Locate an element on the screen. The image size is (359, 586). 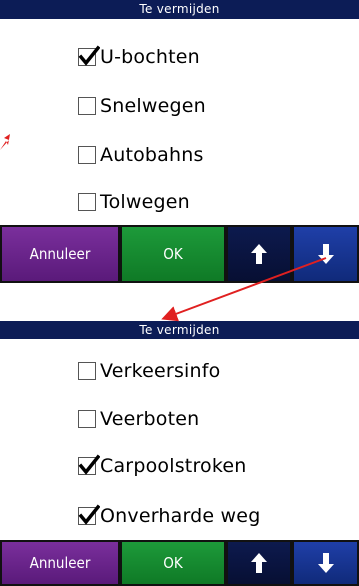
option-label: Verkeersinfo is located at coordinates (160, 371).